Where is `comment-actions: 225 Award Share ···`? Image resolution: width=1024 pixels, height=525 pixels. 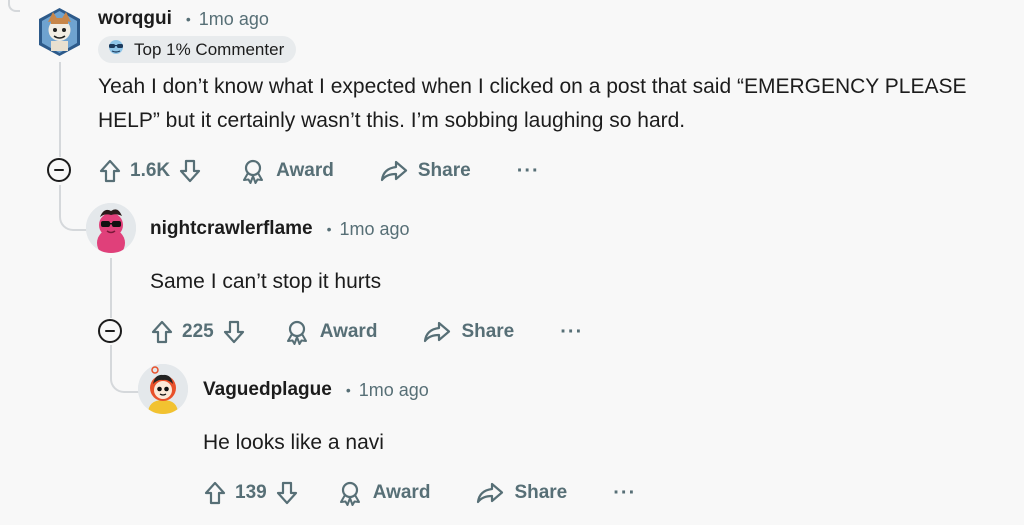 comment-actions: 225 Award Share ··· is located at coordinates (366, 332).